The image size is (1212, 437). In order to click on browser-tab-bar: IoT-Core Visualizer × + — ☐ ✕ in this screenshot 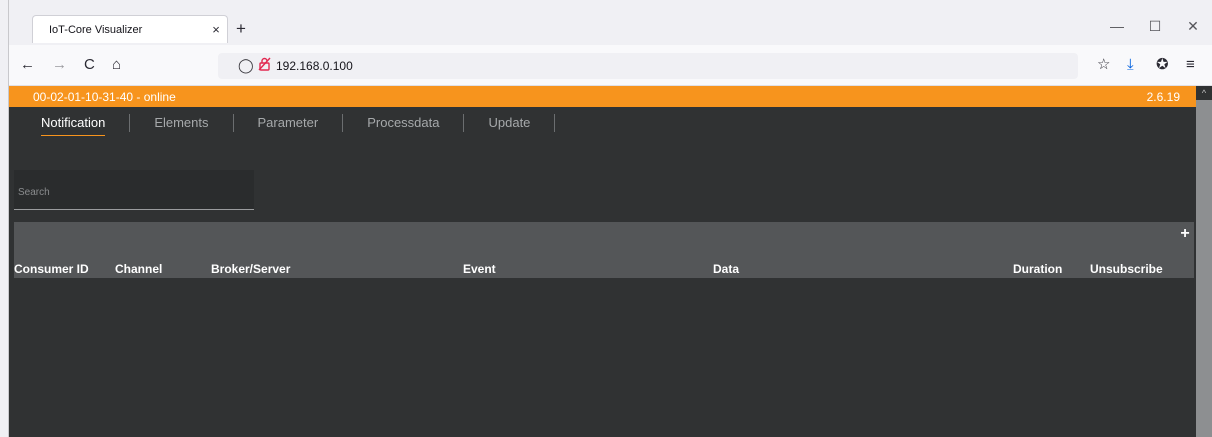, I will do `click(606, 22)`.